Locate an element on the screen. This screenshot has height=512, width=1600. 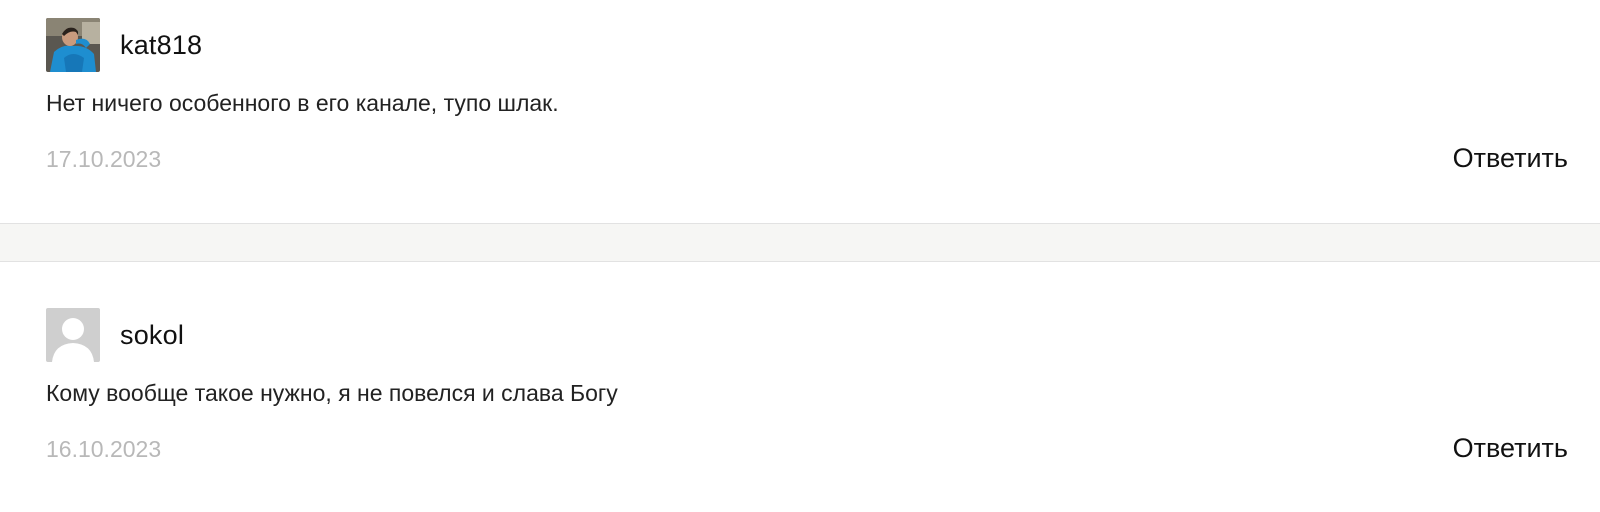
comment-author-name: kat818 is located at coordinates (161, 44).